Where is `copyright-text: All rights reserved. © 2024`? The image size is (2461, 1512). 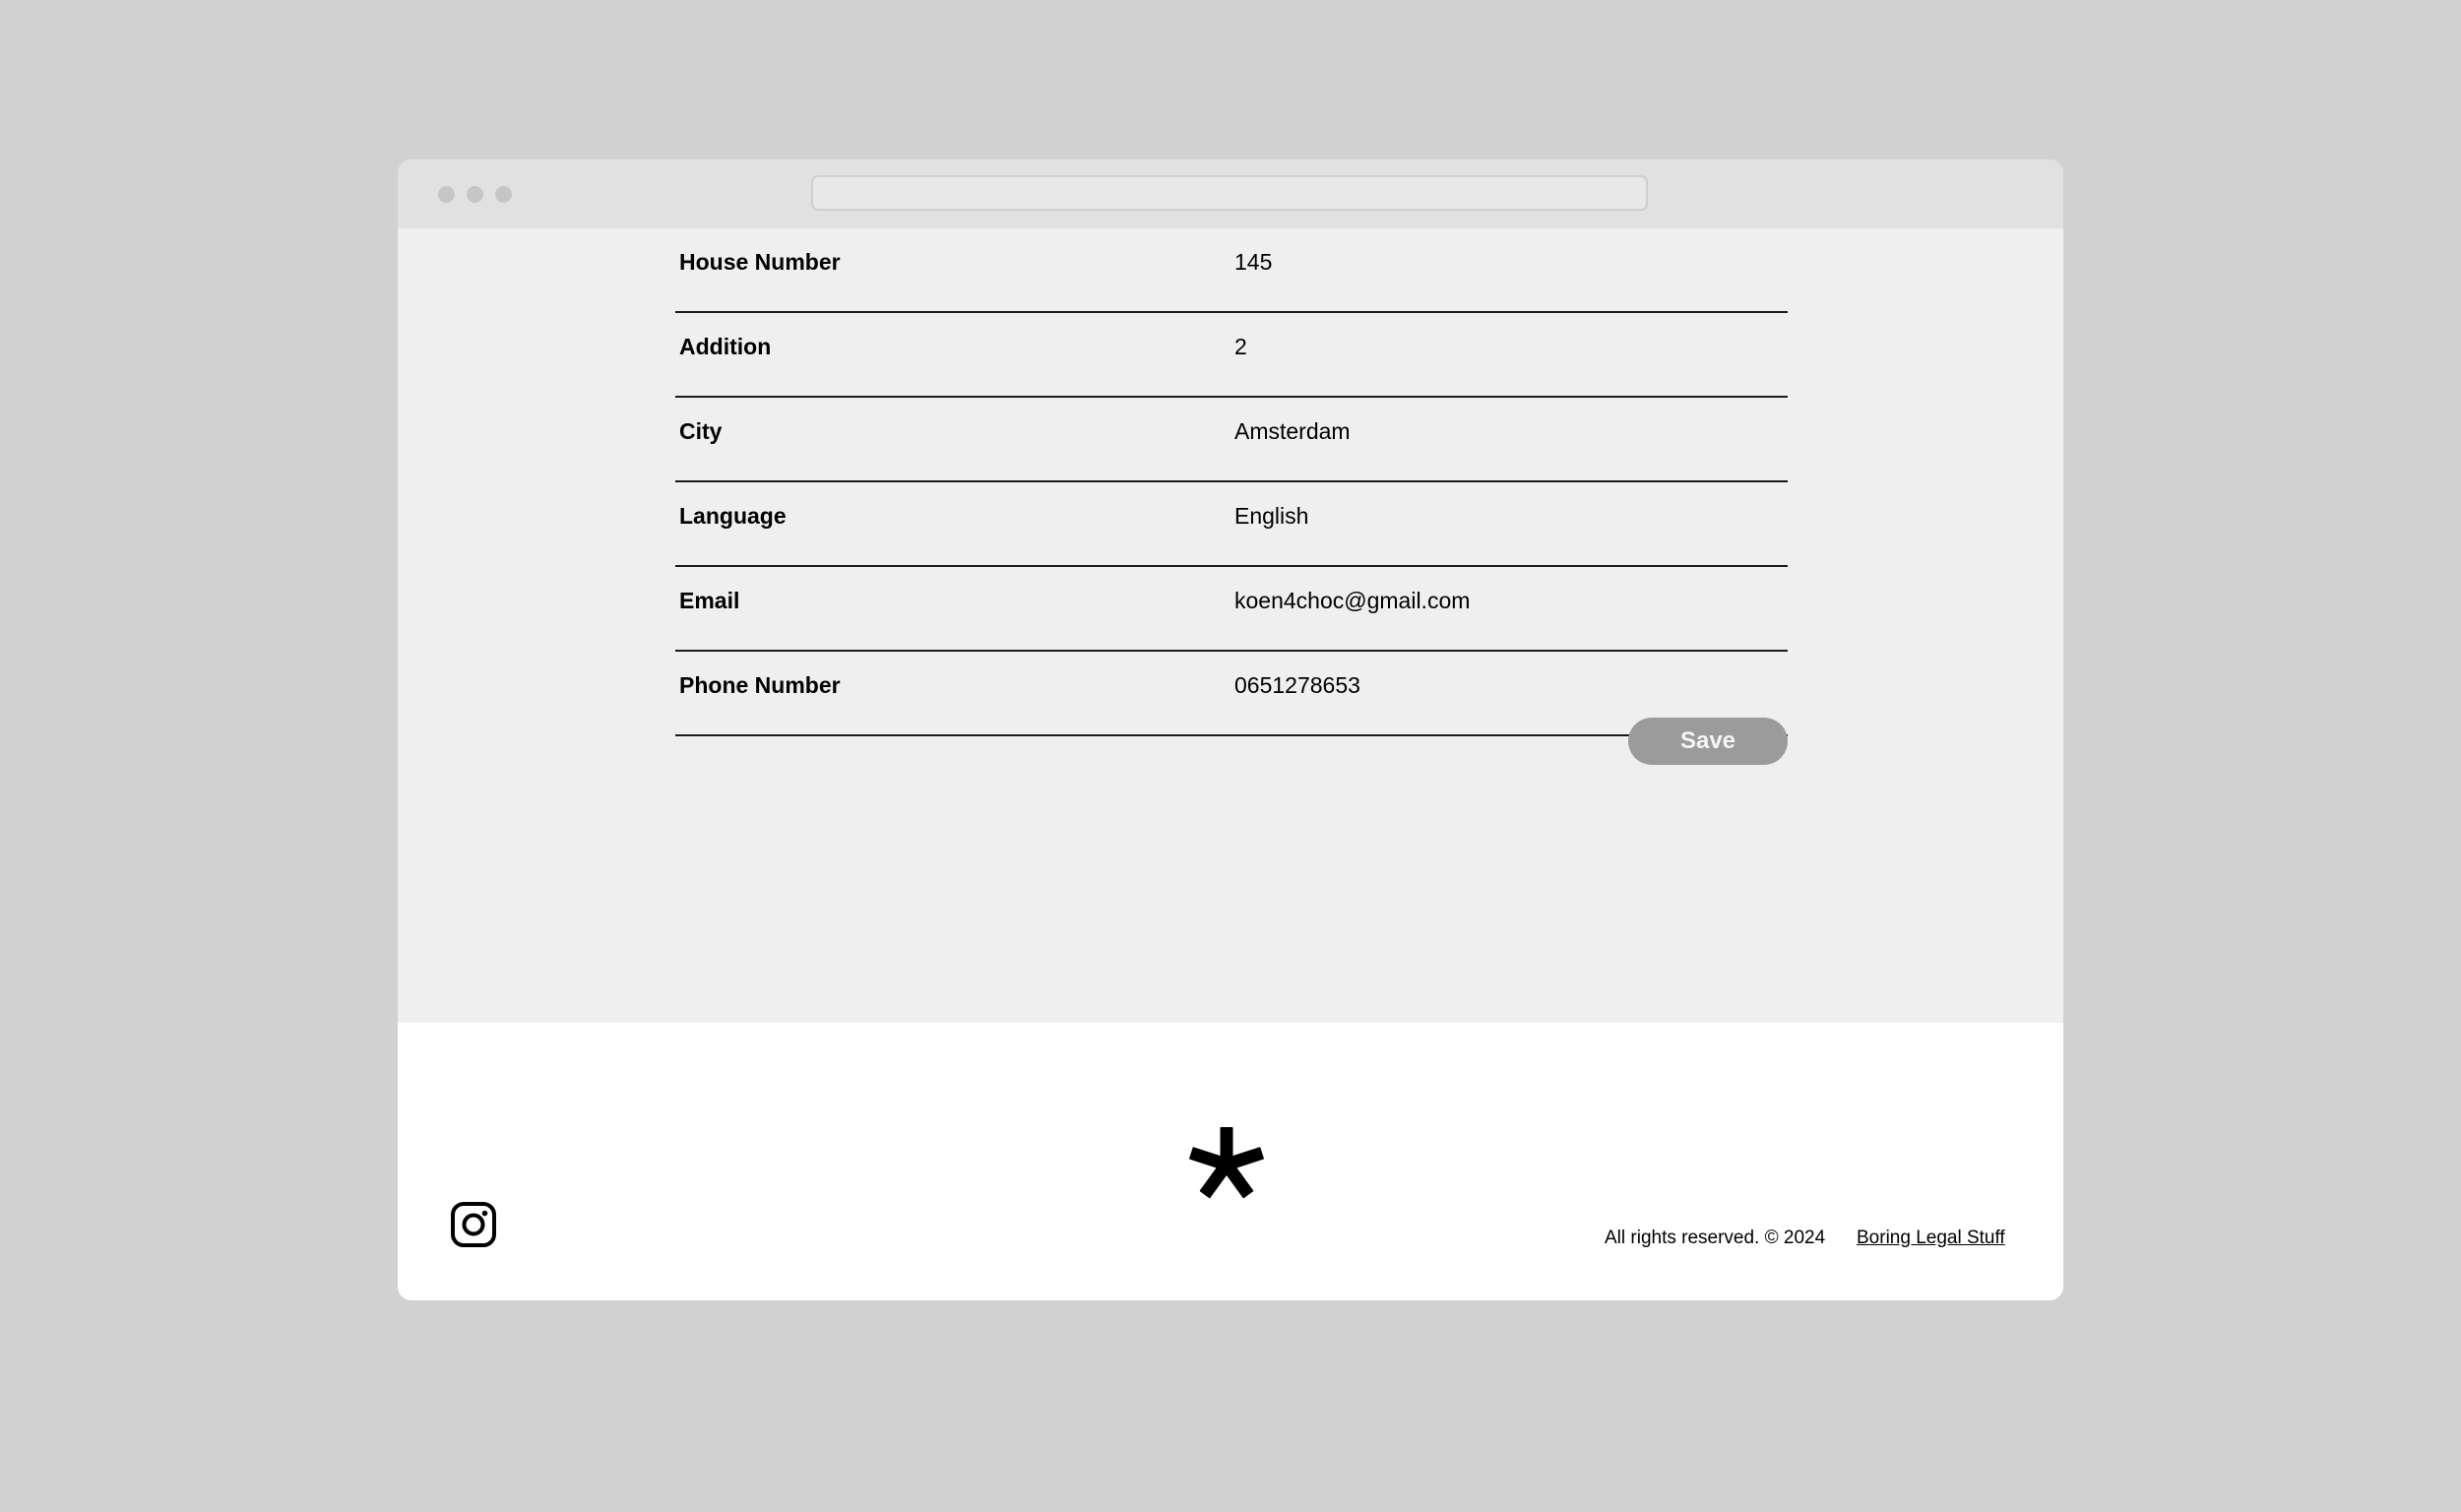 copyright-text: All rights reserved. © 2024 is located at coordinates (1715, 1238).